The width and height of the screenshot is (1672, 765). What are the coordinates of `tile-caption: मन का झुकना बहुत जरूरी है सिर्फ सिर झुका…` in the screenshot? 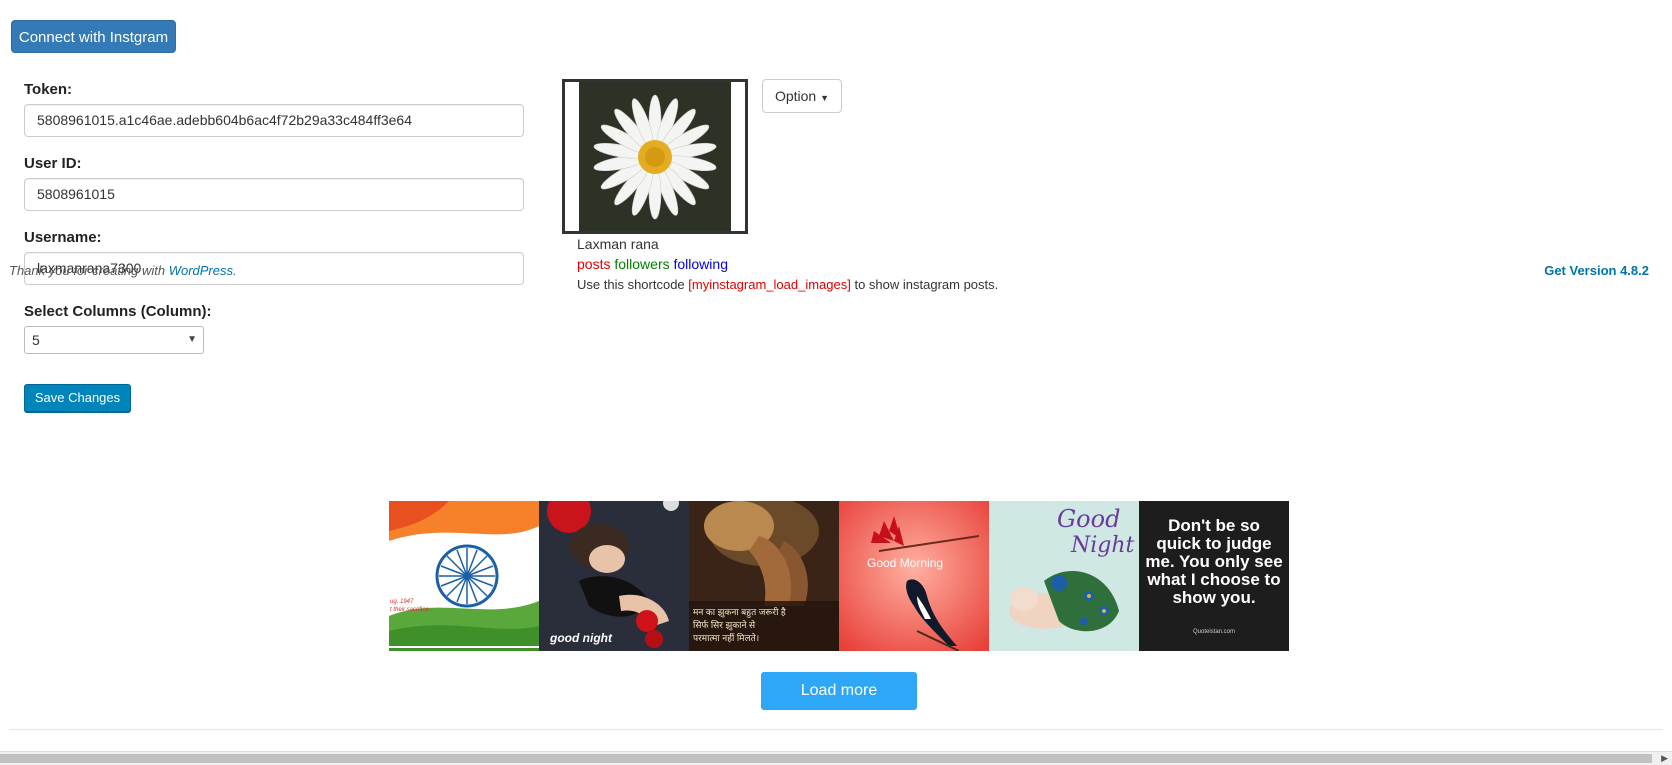 It's located at (739, 625).